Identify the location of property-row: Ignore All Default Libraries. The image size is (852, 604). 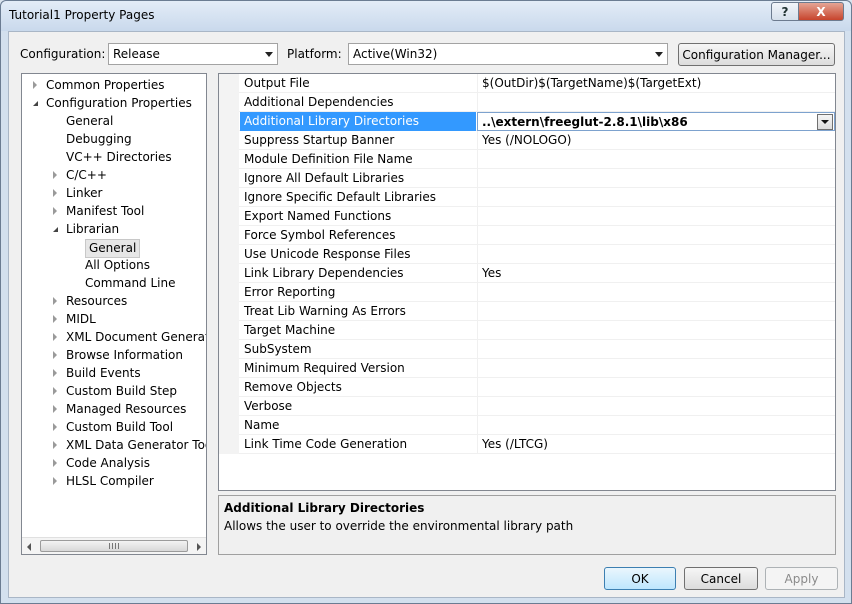
(527, 178).